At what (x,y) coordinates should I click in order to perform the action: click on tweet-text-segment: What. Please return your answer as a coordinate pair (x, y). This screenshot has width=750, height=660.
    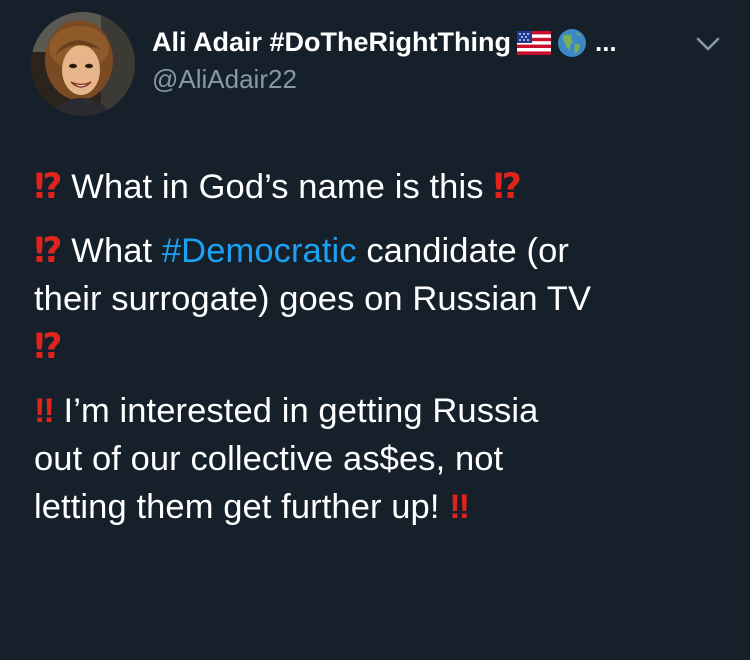
    Looking at the image, I should click on (111, 251).